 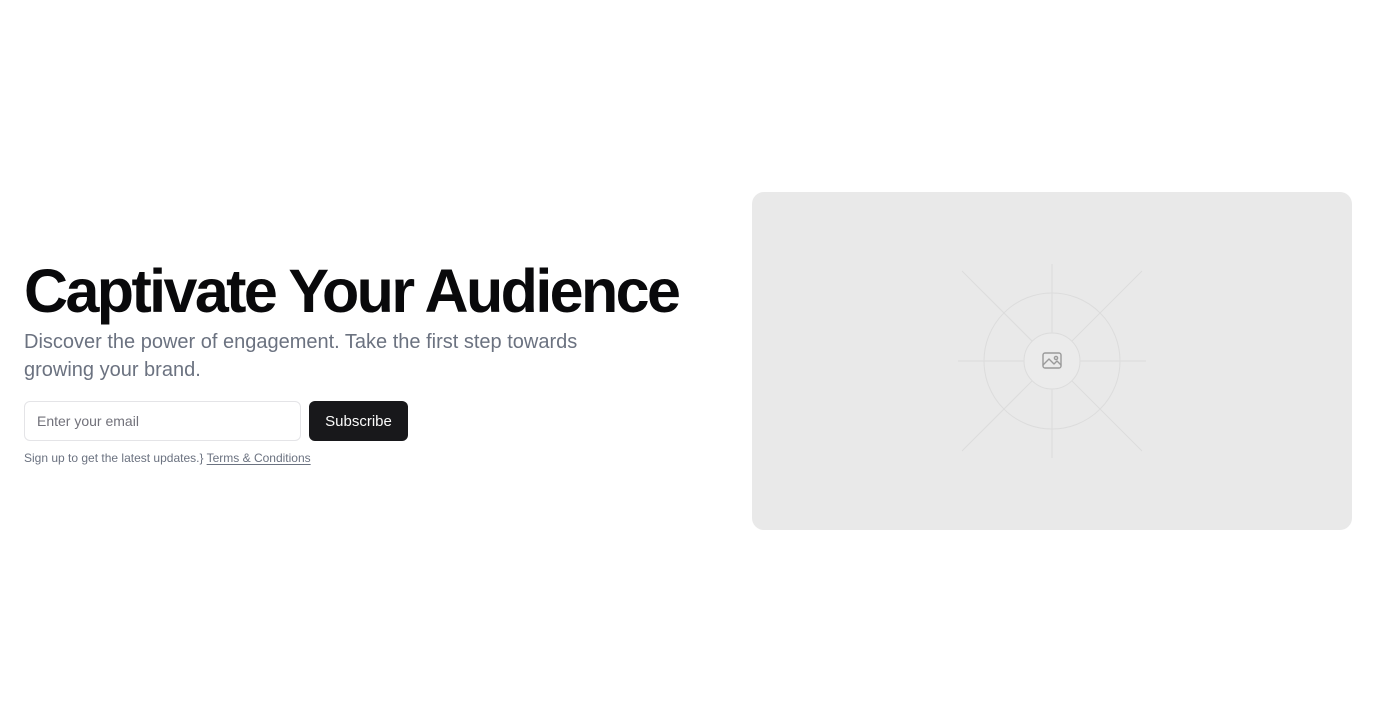 I want to click on hero-title: Captivate Your Audience, so click(x=352, y=291).